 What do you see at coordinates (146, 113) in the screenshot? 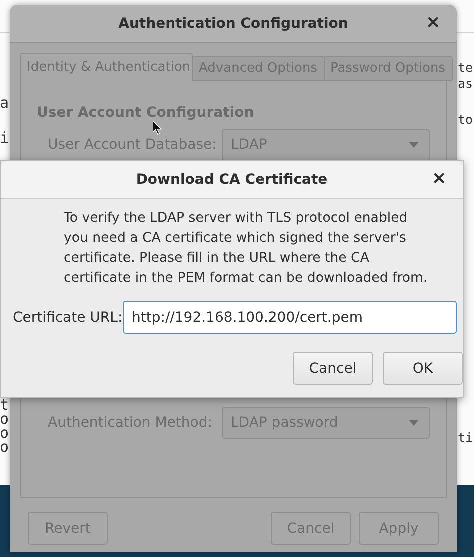
I see `section-title: User Account Configuration` at bounding box center [146, 113].